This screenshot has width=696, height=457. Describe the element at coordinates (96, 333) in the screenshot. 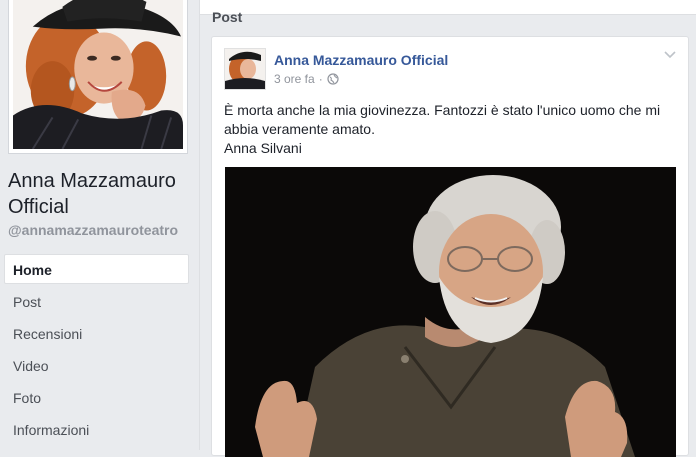

I see `nav-item-recensioni: Recensioni` at that location.